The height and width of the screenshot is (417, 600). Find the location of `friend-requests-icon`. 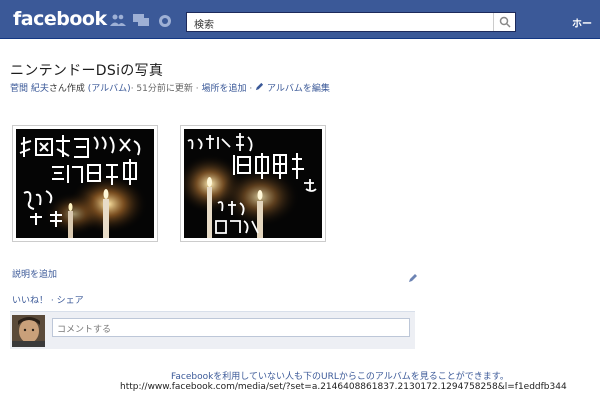

friend-requests-icon is located at coordinates (118, 20).